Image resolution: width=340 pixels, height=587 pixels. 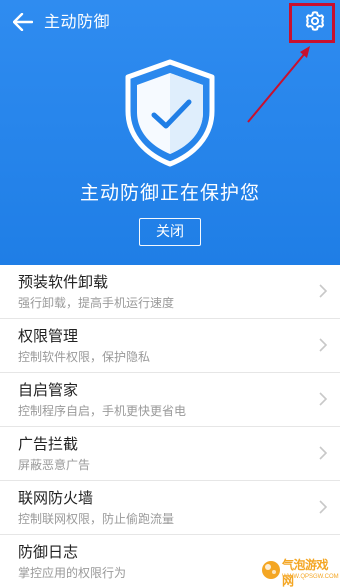 I want to click on list-item-title: 自启管家, so click(x=48, y=390).